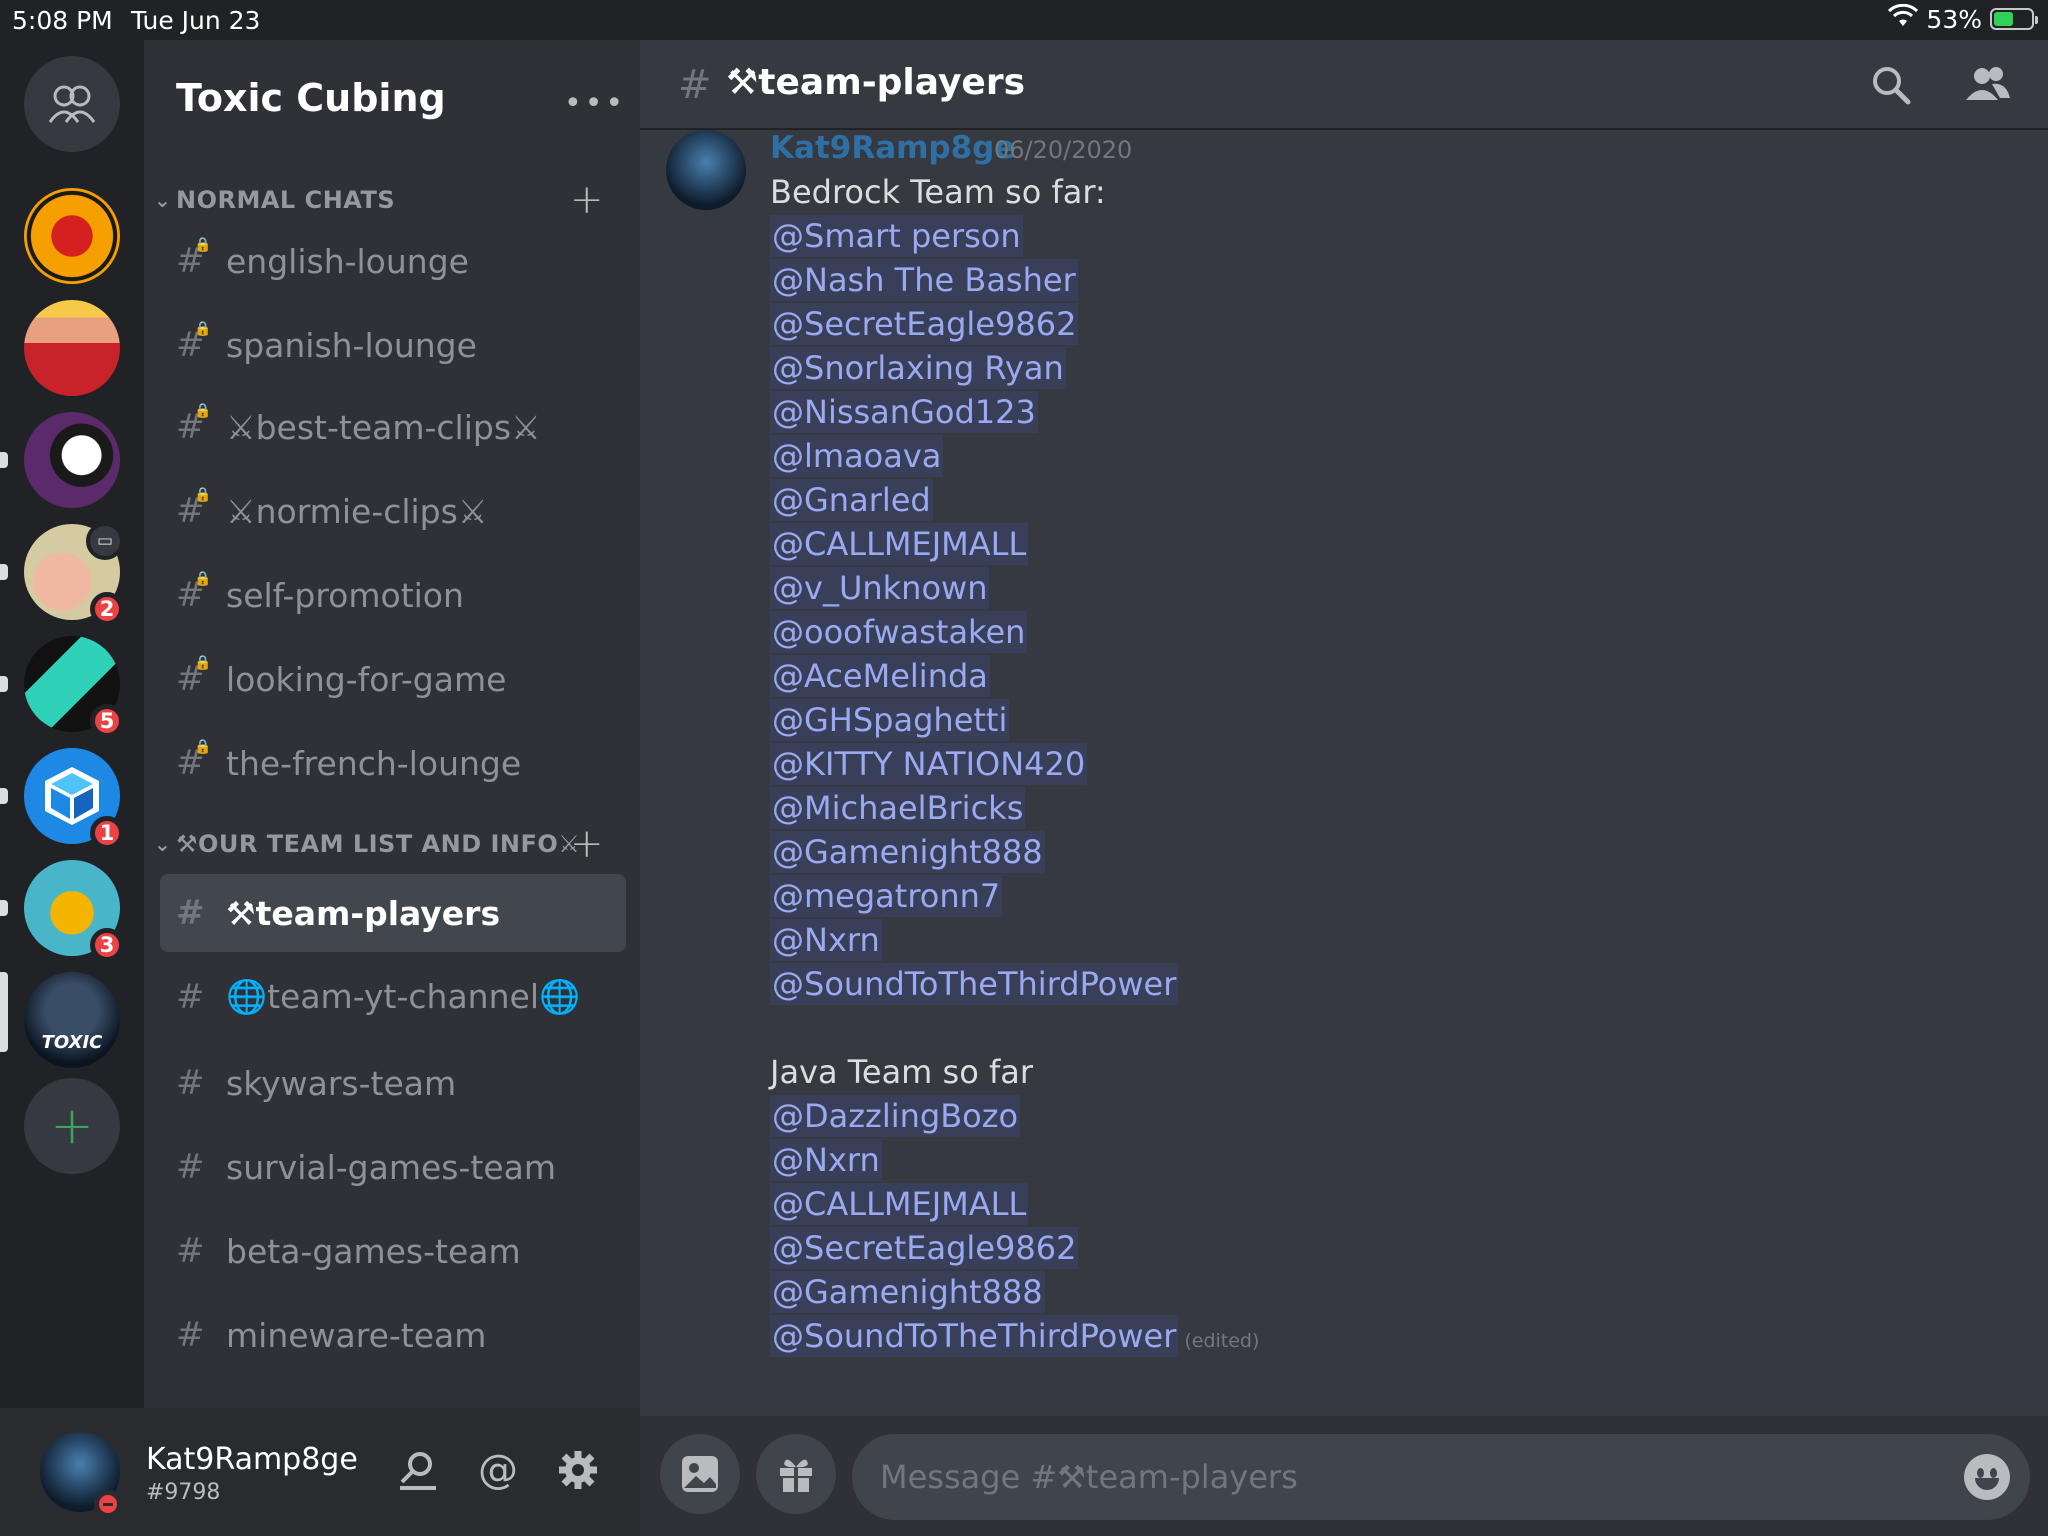  Describe the element at coordinates (1014, 1028) in the screenshot. I see `message-line` at that location.